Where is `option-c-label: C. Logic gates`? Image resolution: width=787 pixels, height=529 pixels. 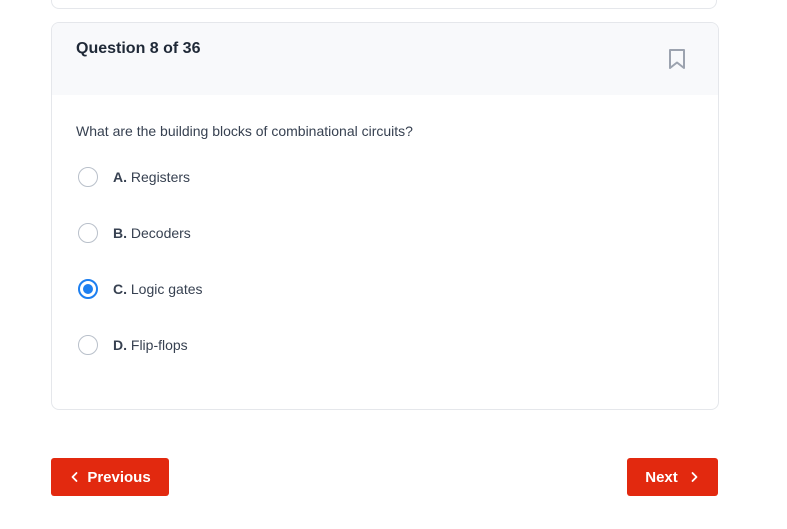 option-c-label: C. Logic gates is located at coordinates (158, 289).